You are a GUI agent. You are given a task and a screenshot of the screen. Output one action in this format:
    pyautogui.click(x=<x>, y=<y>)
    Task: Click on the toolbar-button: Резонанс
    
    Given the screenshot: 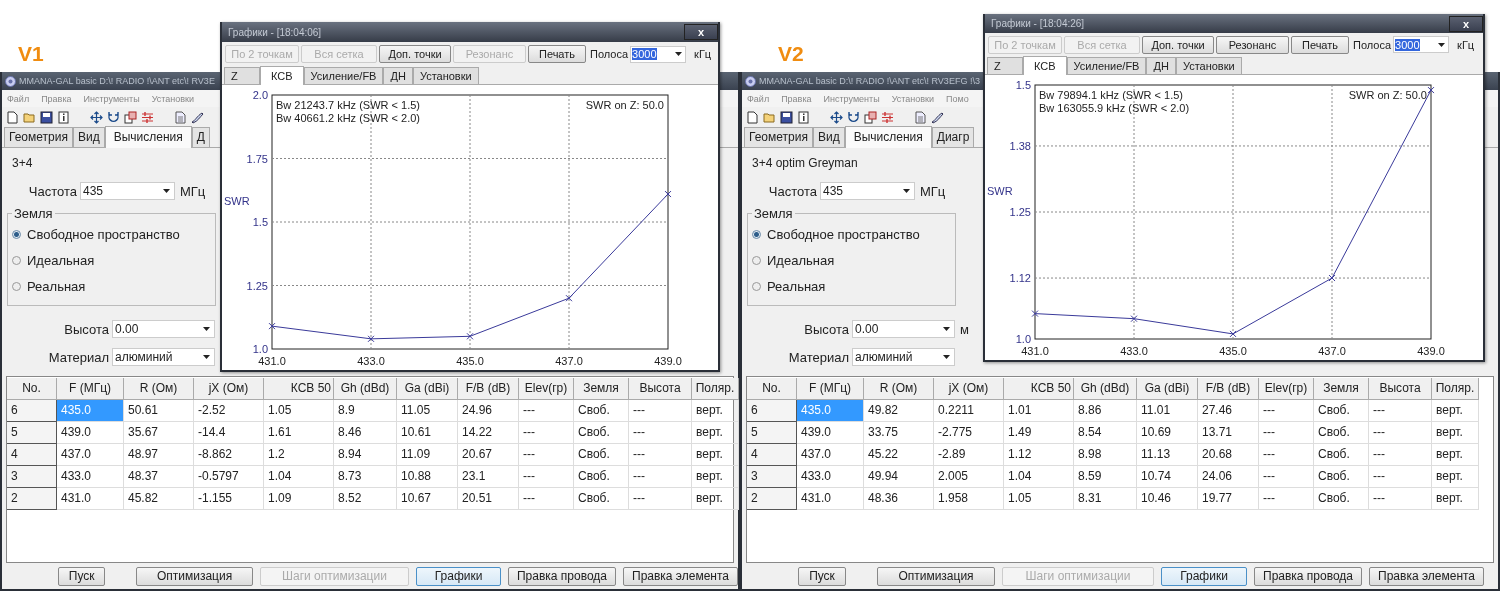 What is the action you would take?
    pyautogui.click(x=1252, y=44)
    